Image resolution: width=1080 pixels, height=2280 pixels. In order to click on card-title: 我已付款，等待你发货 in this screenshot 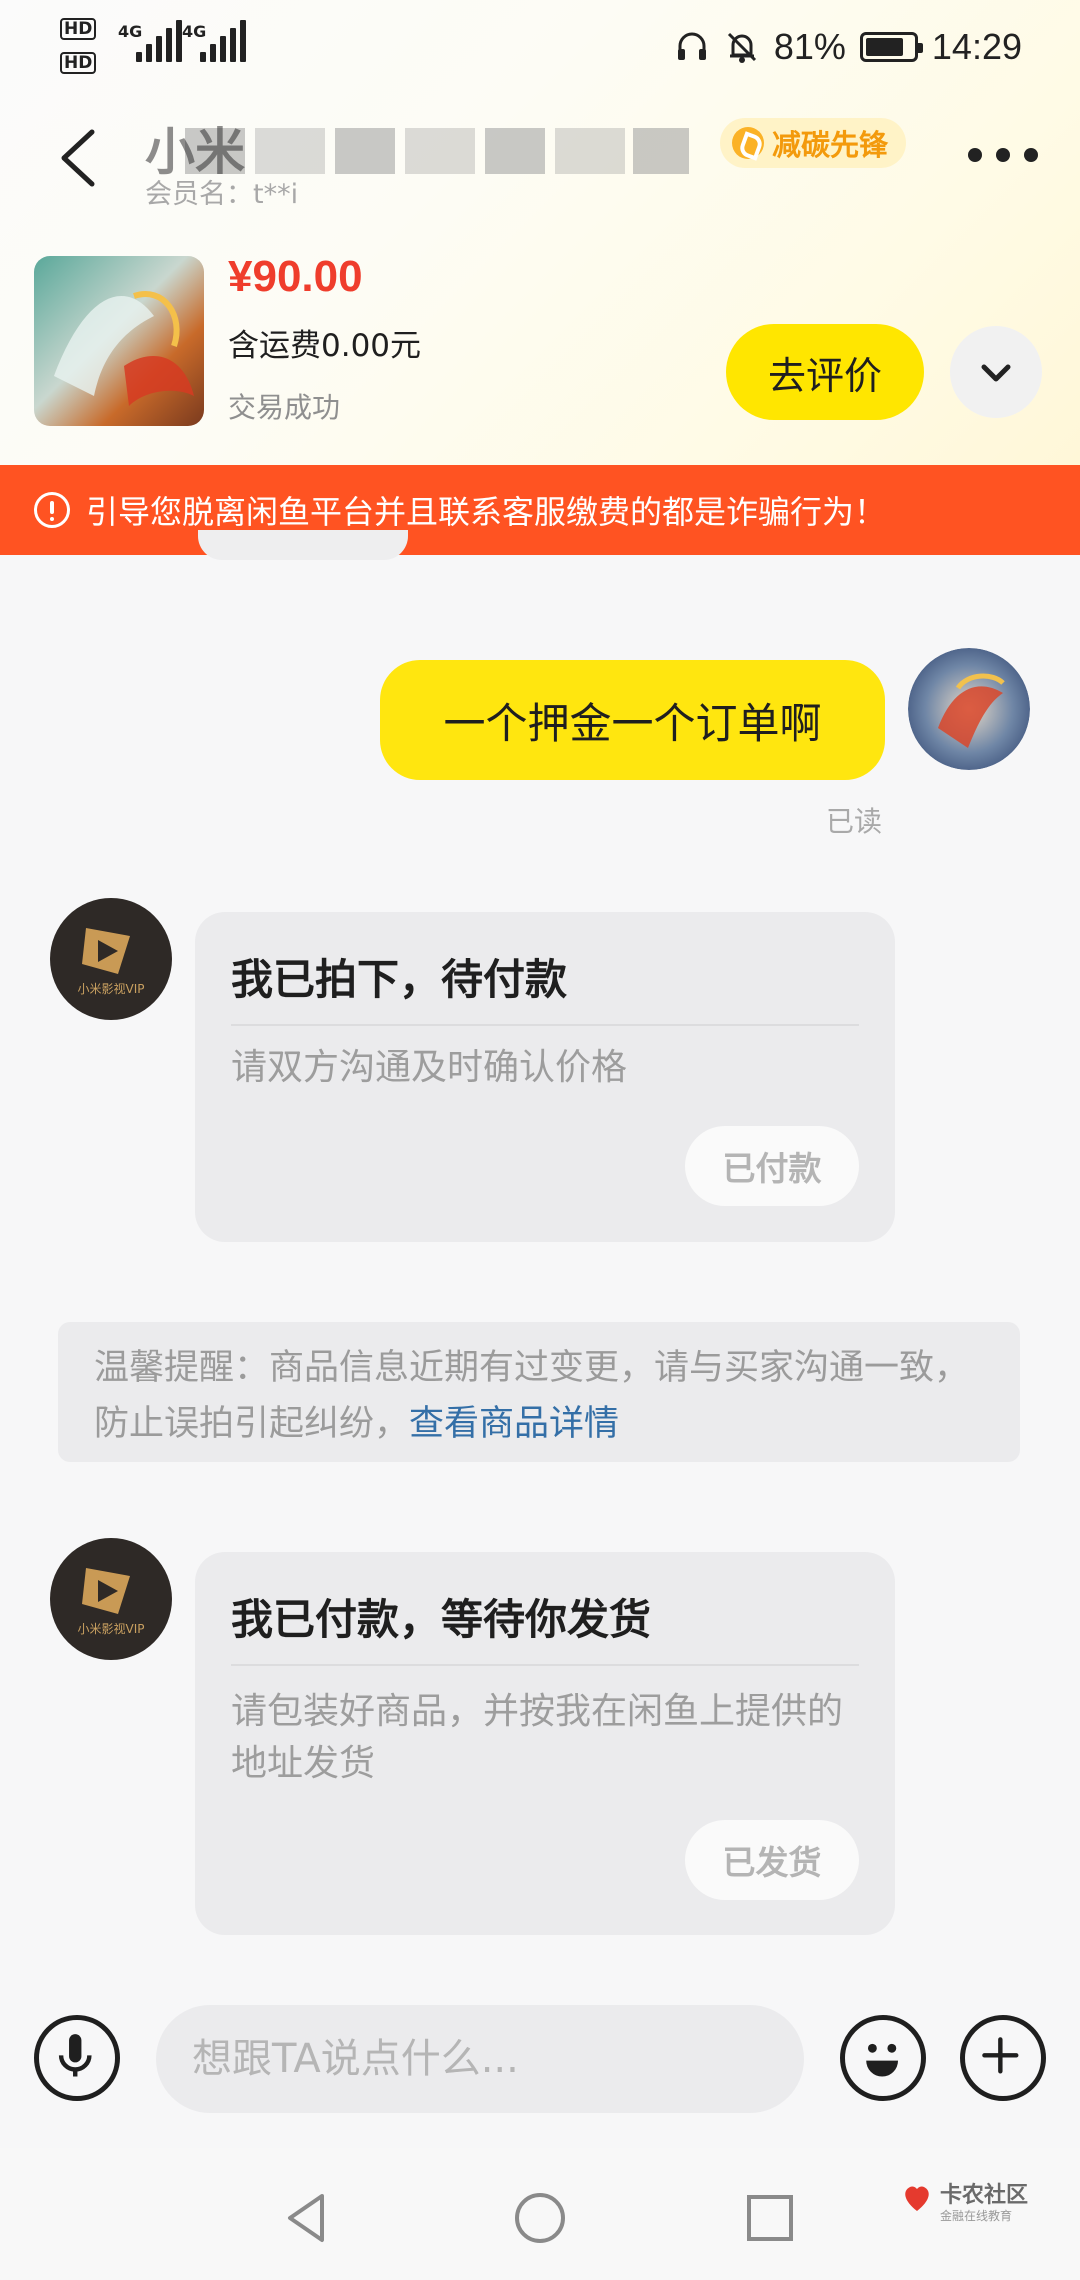, I will do `click(441, 1619)`.